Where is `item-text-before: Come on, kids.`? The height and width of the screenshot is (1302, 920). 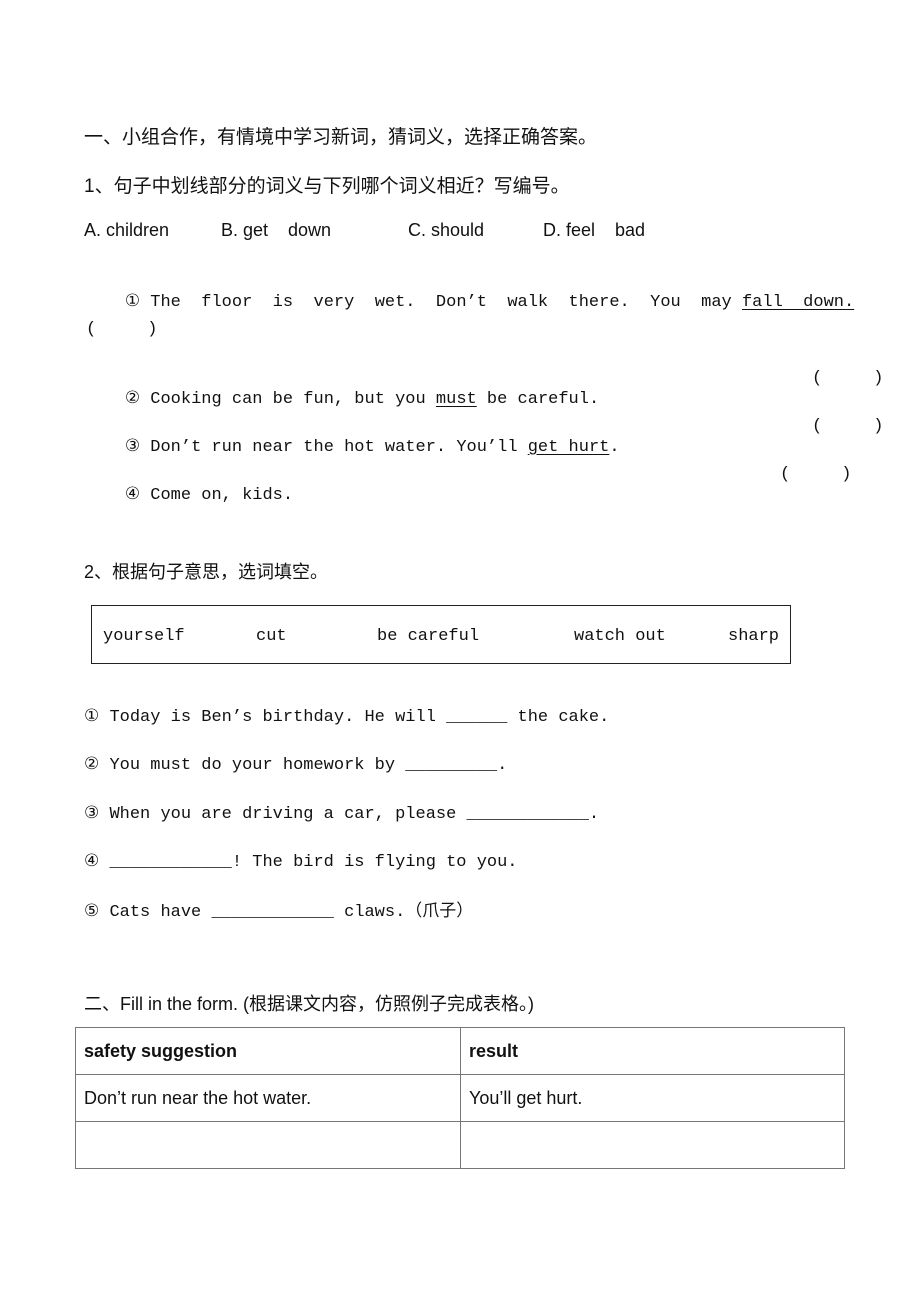 item-text-before: Come on, kids. is located at coordinates (217, 495).